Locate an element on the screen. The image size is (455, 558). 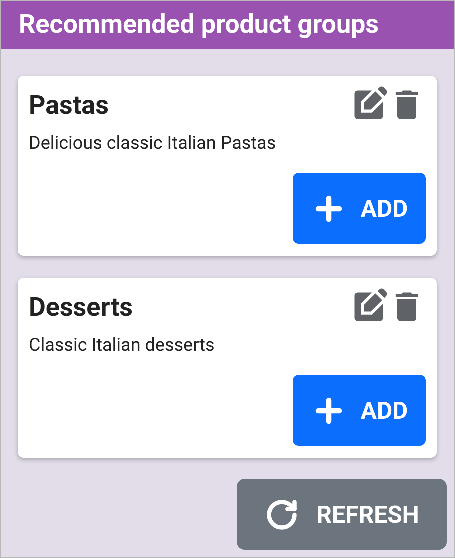
header-title: Recommended product groups is located at coordinates (199, 25).